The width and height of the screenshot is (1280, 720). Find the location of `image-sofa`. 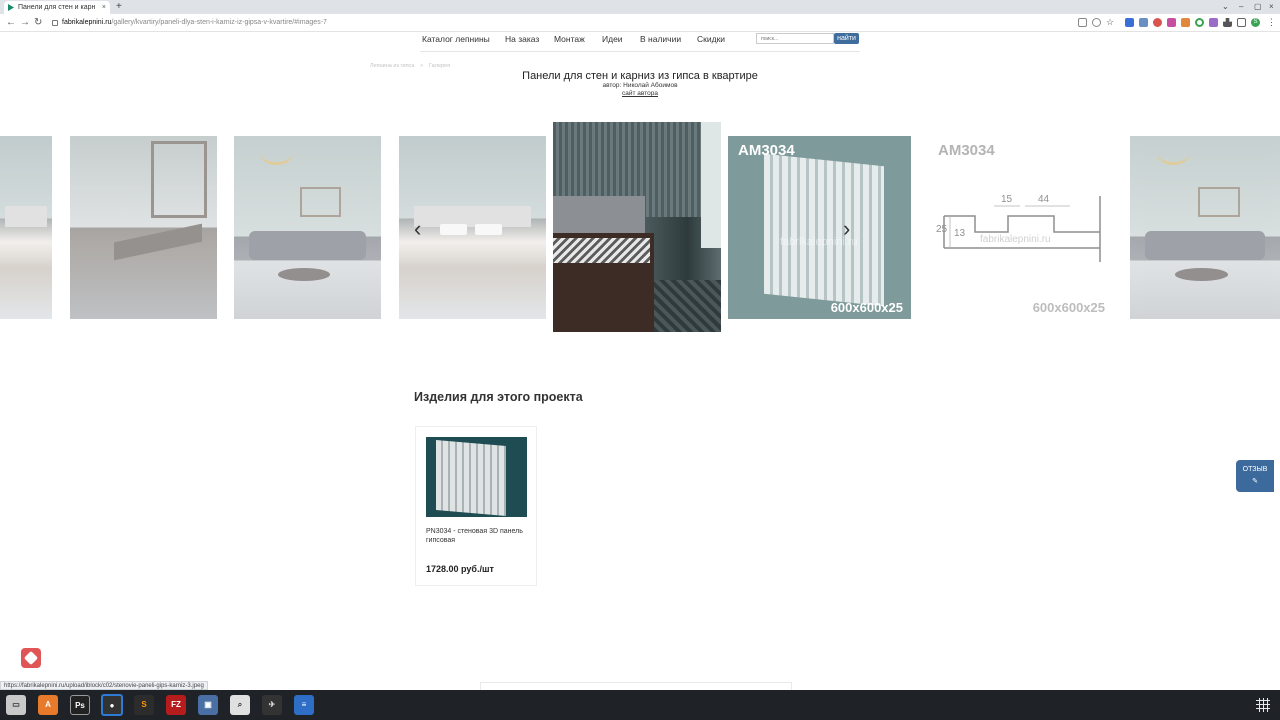

image-sofa is located at coordinates (307, 246).